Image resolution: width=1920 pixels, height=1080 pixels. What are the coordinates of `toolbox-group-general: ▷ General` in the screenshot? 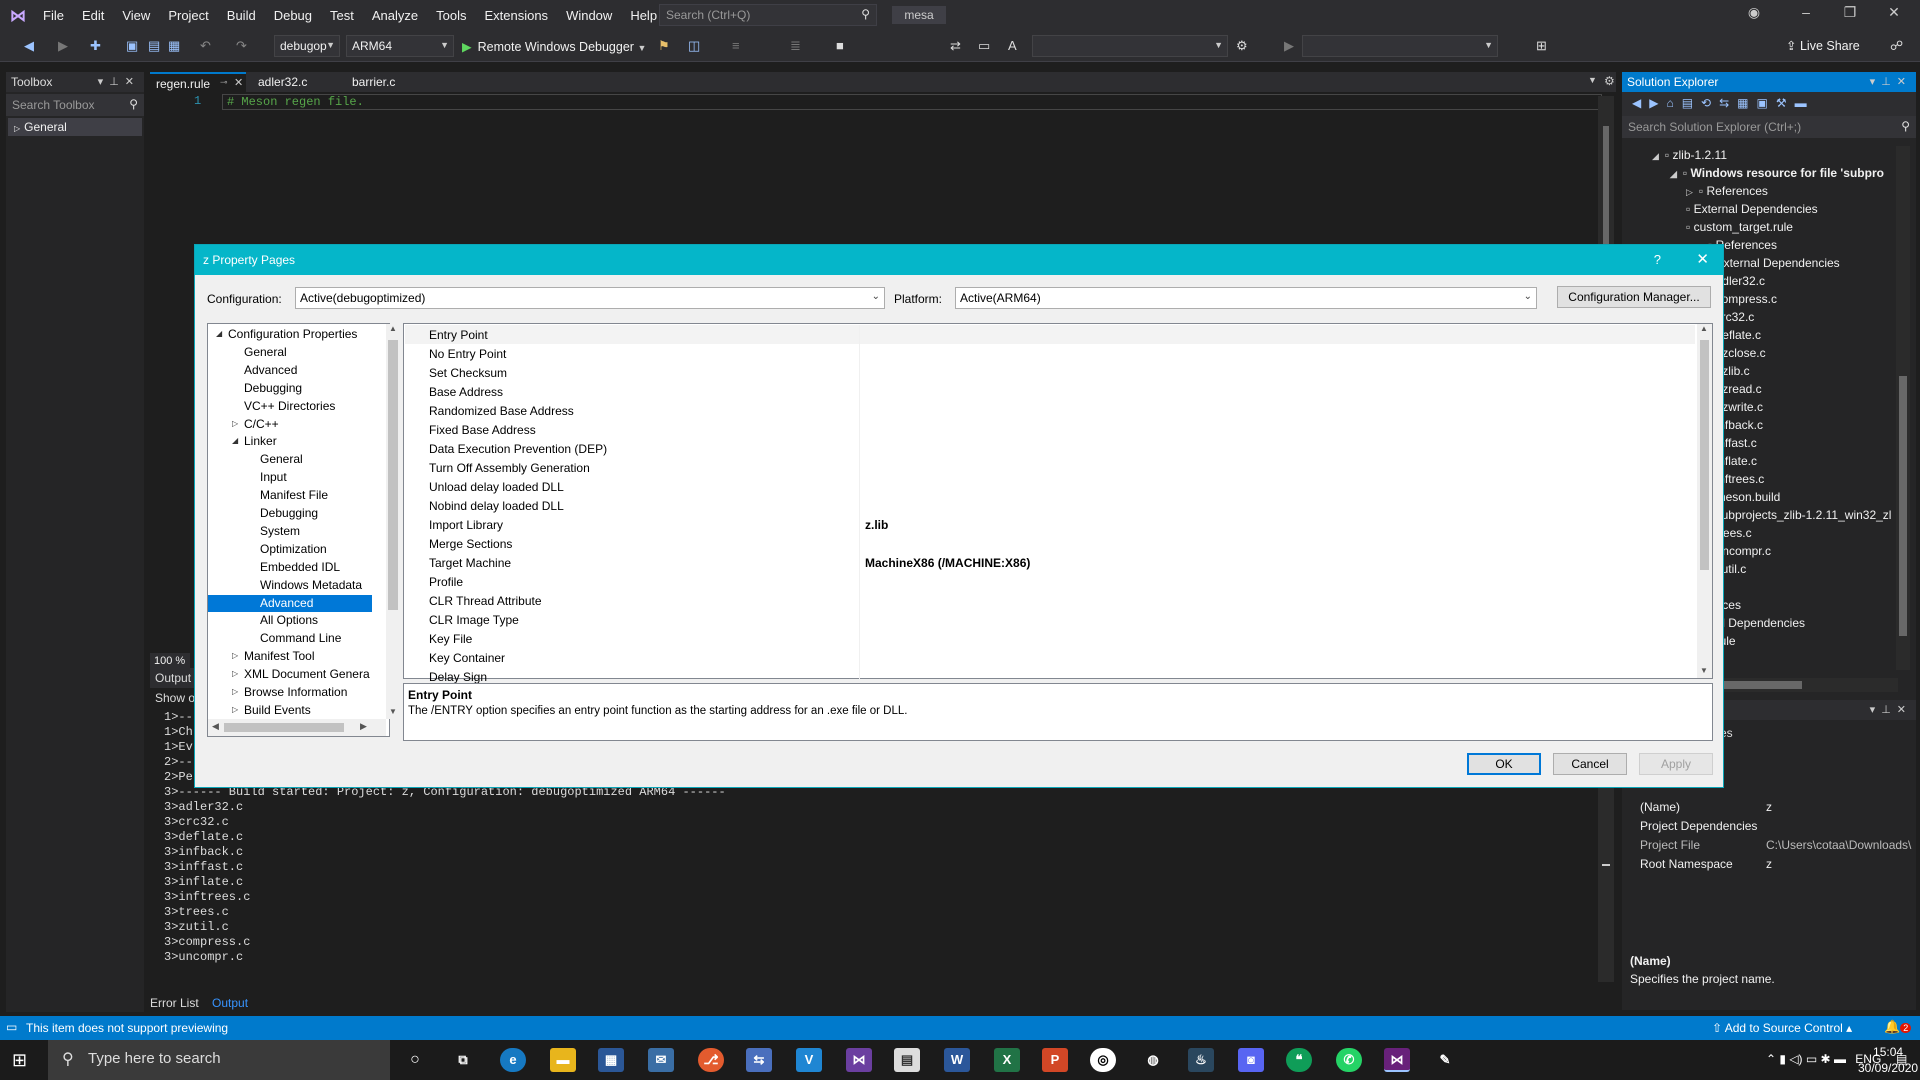 It's located at (75, 127).